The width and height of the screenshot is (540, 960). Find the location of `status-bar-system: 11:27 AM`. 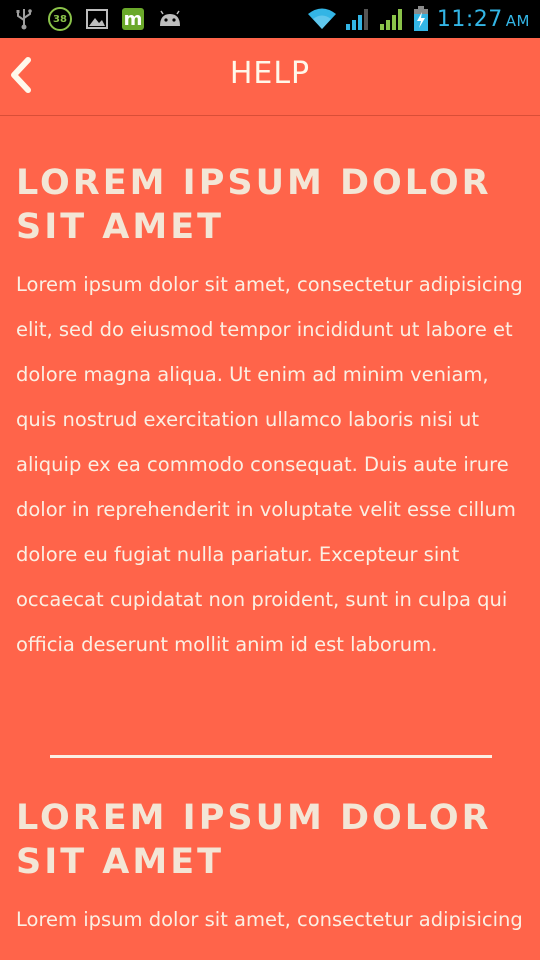

status-bar-system: 11:27 AM is located at coordinates (418, 19).